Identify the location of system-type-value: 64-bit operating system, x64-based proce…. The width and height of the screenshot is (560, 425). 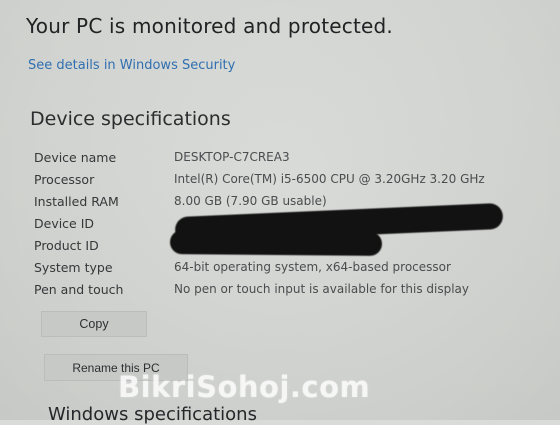
(312, 267).